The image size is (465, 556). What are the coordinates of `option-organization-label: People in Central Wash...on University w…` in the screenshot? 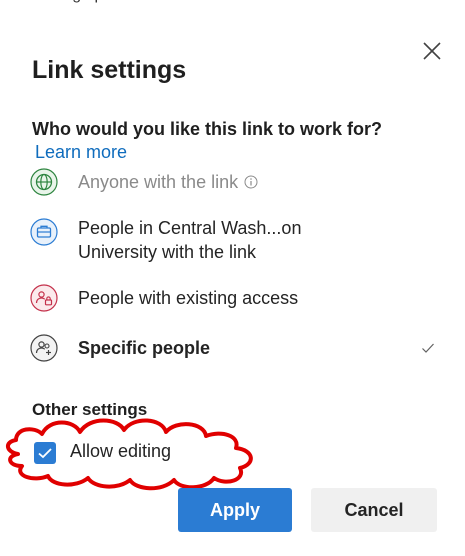 It's located at (190, 240).